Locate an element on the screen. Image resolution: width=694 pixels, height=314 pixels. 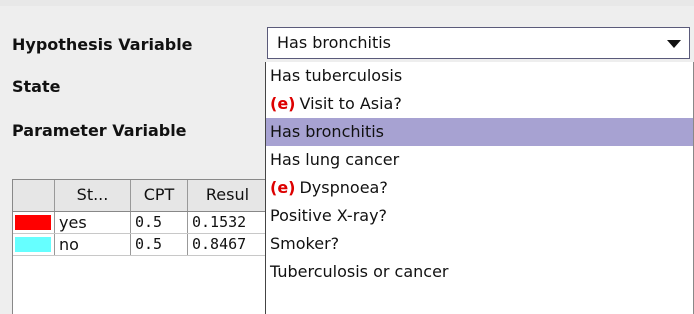
dropdown-option: Positive X-ray? is located at coordinates (479, 216).